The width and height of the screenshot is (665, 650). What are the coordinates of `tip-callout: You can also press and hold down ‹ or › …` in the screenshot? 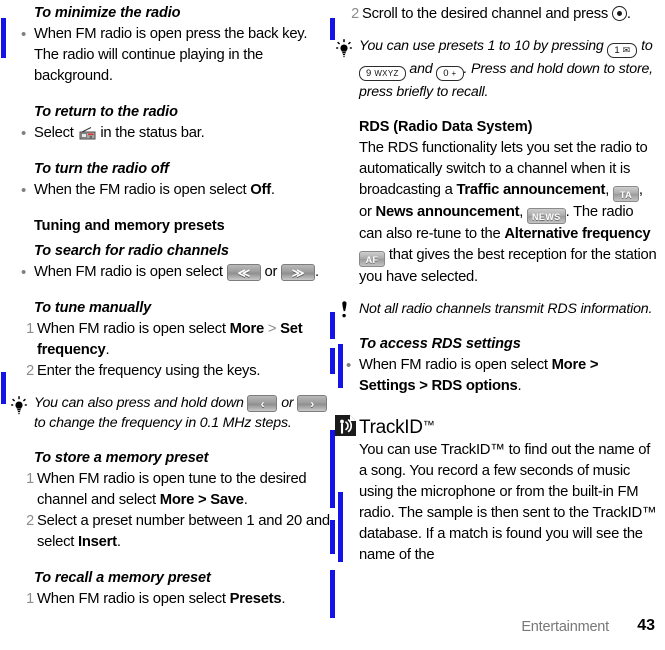 It's located at (171, 413).